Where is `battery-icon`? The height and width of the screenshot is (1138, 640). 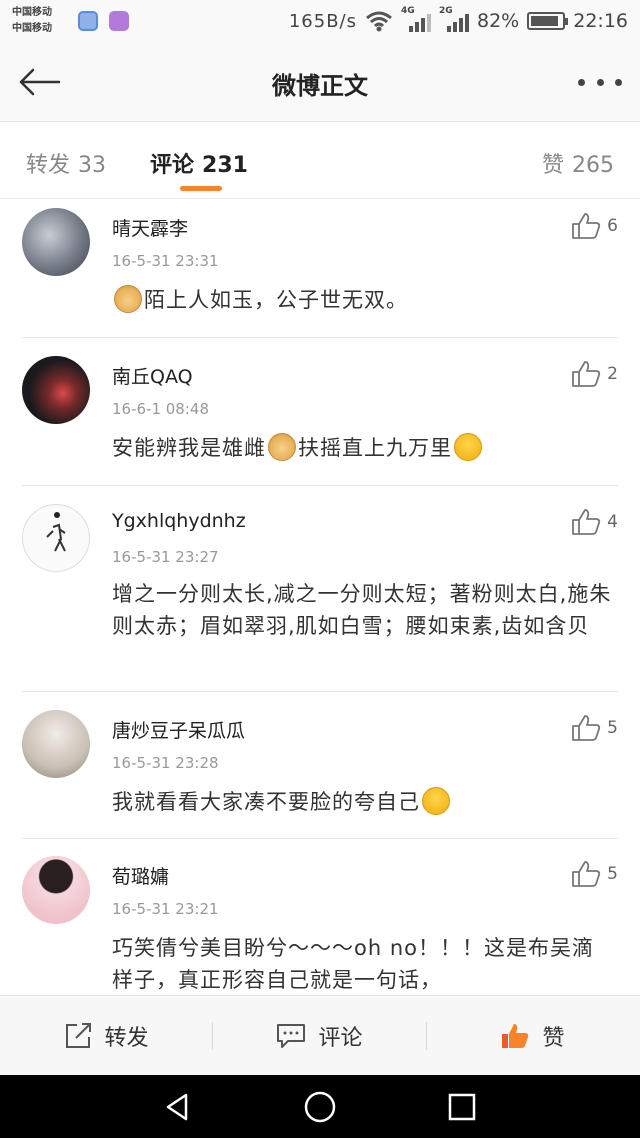 battery-icon is located at coordinates (548, 21).